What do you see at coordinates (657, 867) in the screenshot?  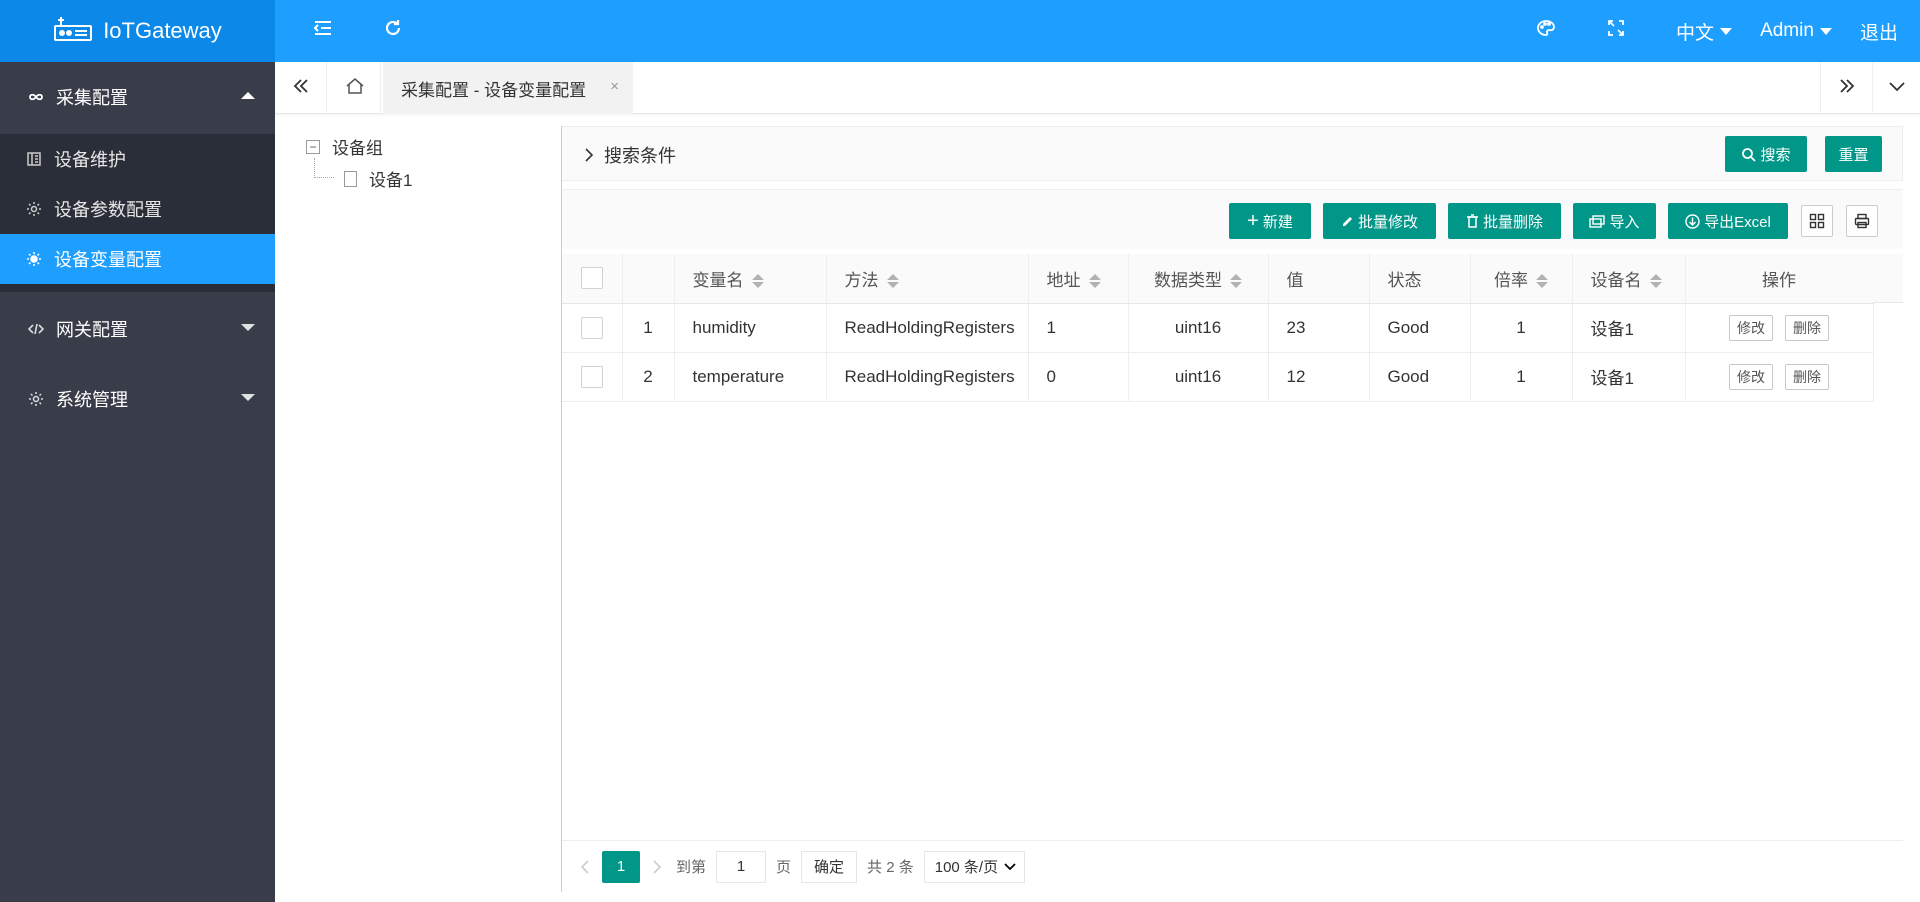 I see `next-page-icon` at bounding box center [657, 867].